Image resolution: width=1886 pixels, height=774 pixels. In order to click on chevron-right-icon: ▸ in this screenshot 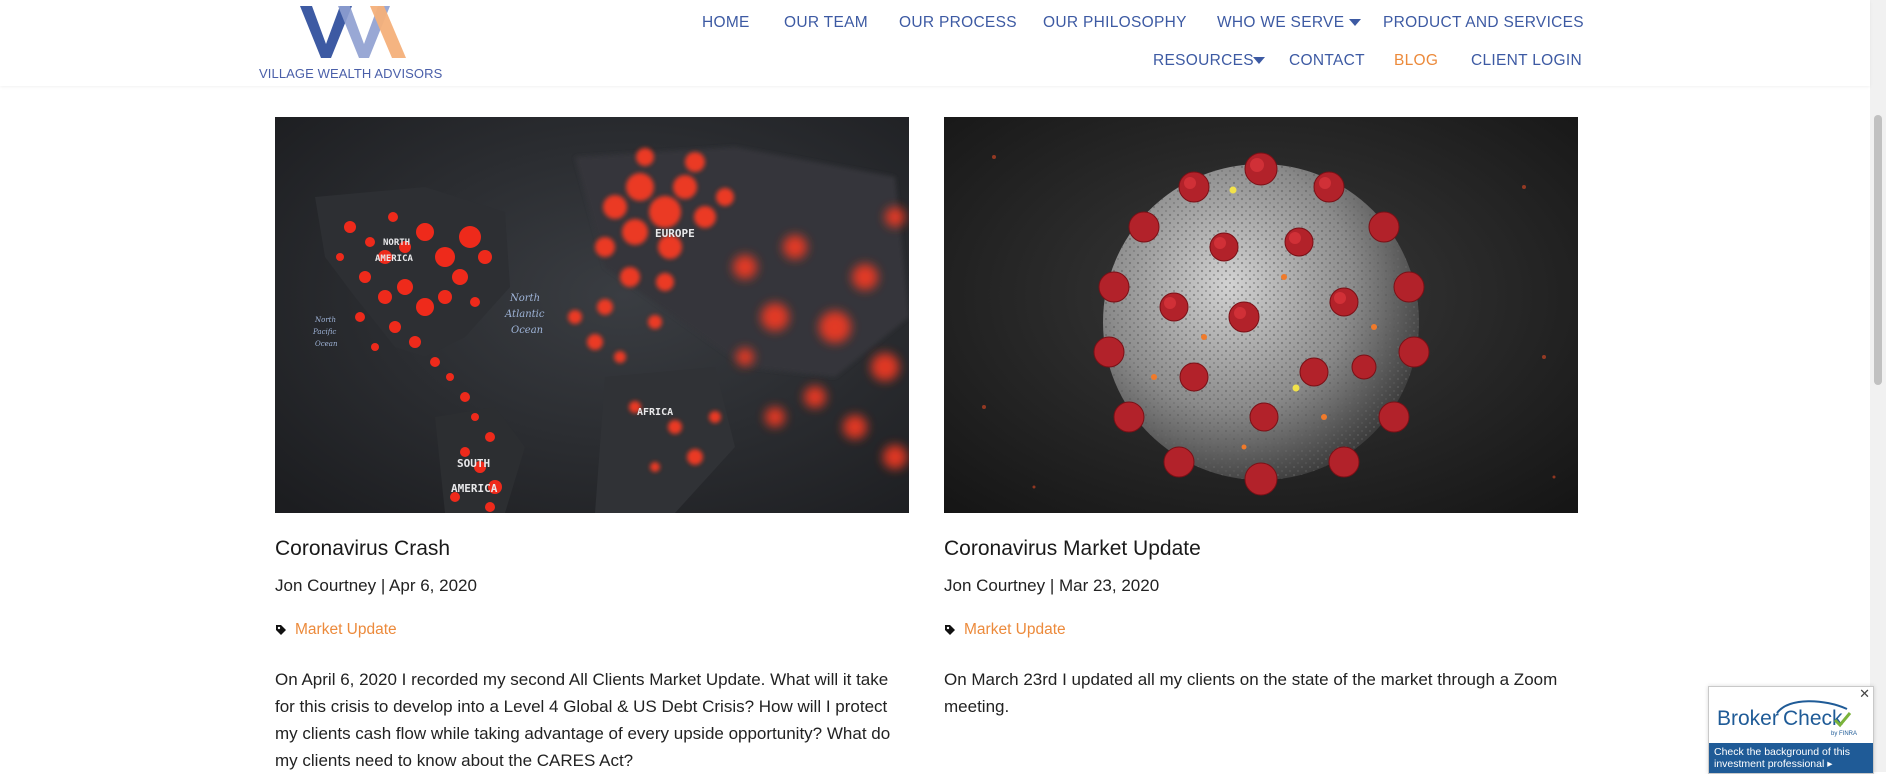, I will do `click(1828, 764)`.